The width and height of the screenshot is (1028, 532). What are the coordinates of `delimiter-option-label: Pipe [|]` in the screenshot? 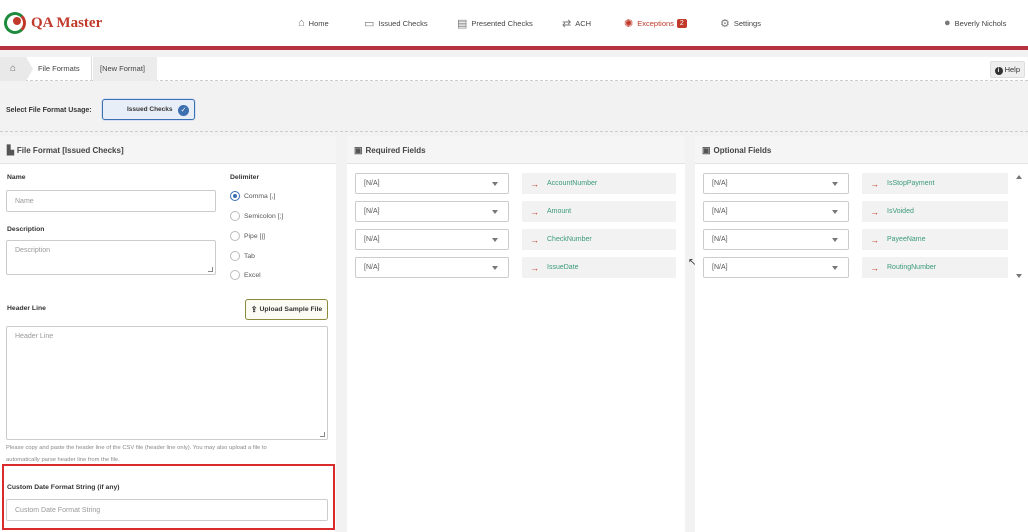 It's located at (255, 236).